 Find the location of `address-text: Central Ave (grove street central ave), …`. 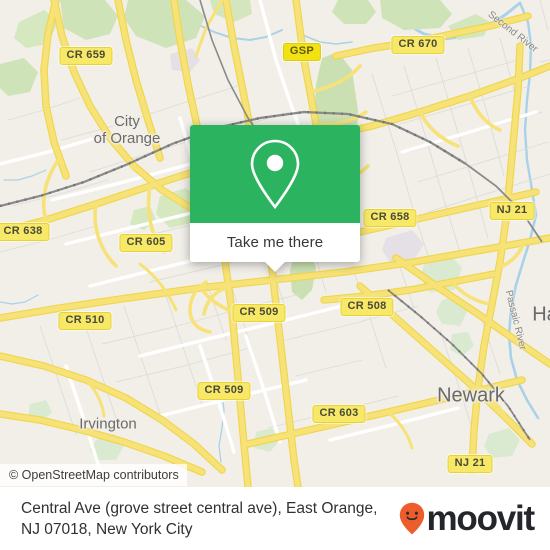

address-text: Central Ave (grove street central ave), … is located at coordinates (199, 518).